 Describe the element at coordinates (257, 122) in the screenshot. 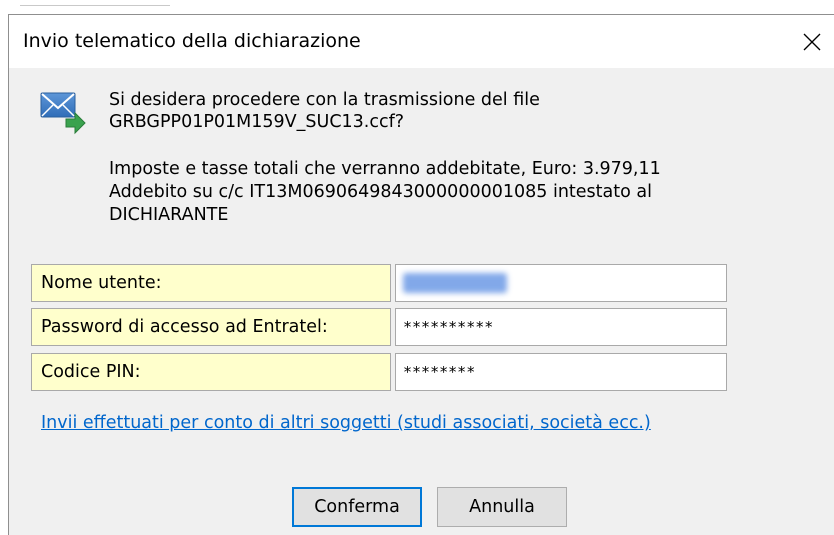

I see `confirm-question-filename: GRBGPP01P01M159V_SUC13.ccf?` at that location.